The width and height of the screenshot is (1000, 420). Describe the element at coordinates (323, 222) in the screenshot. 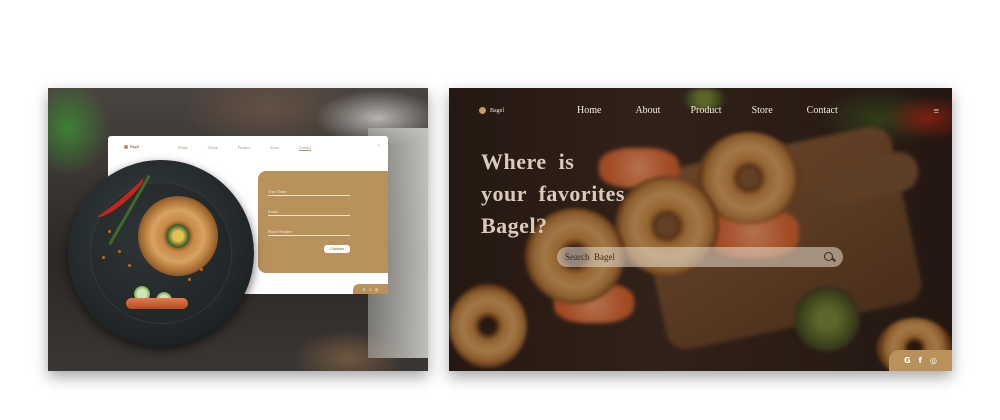

I see `contact-form: Your Name Email Phone Number Contact` at that location.